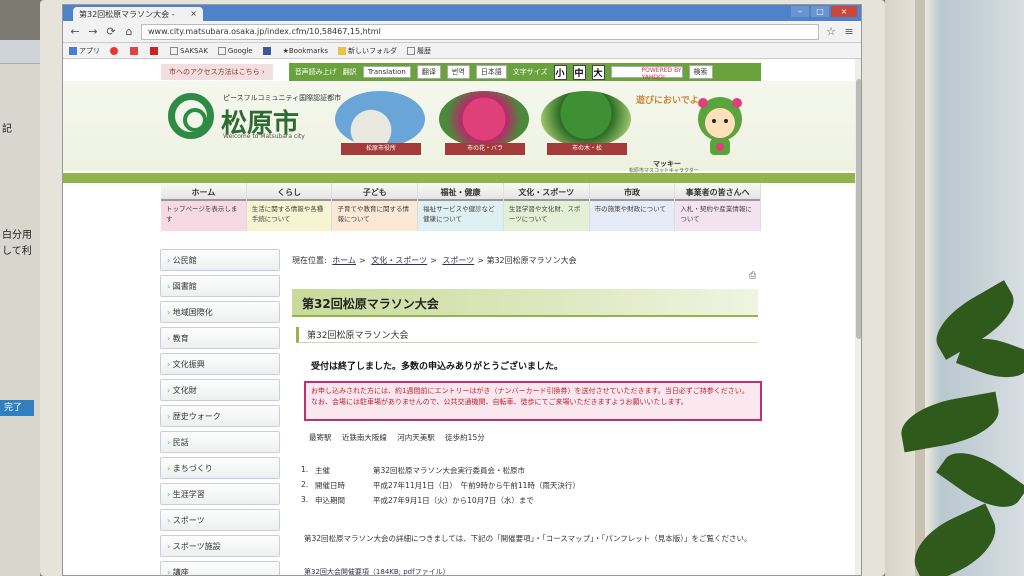  Describe the element at coordinates (220, 364) in the screenshot. I see `sidebar-item: 文化振興` at that location.